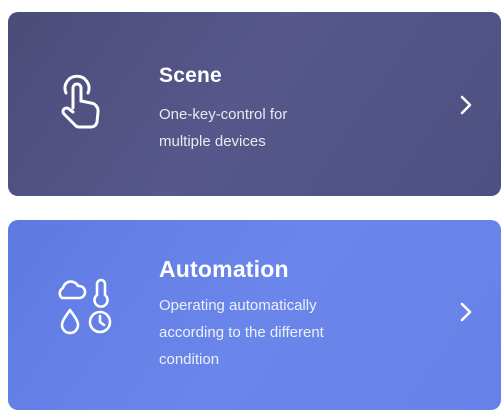  I want to click on automation-title: Automation, so click(224, 269).